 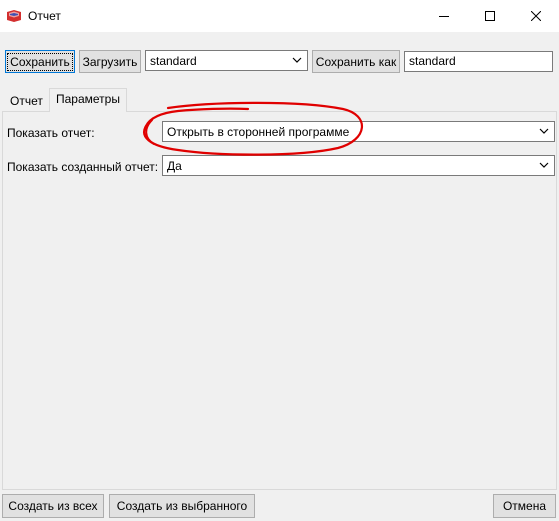 I want to click on tab-report-label: Отчет, so click(x=26, y=101).